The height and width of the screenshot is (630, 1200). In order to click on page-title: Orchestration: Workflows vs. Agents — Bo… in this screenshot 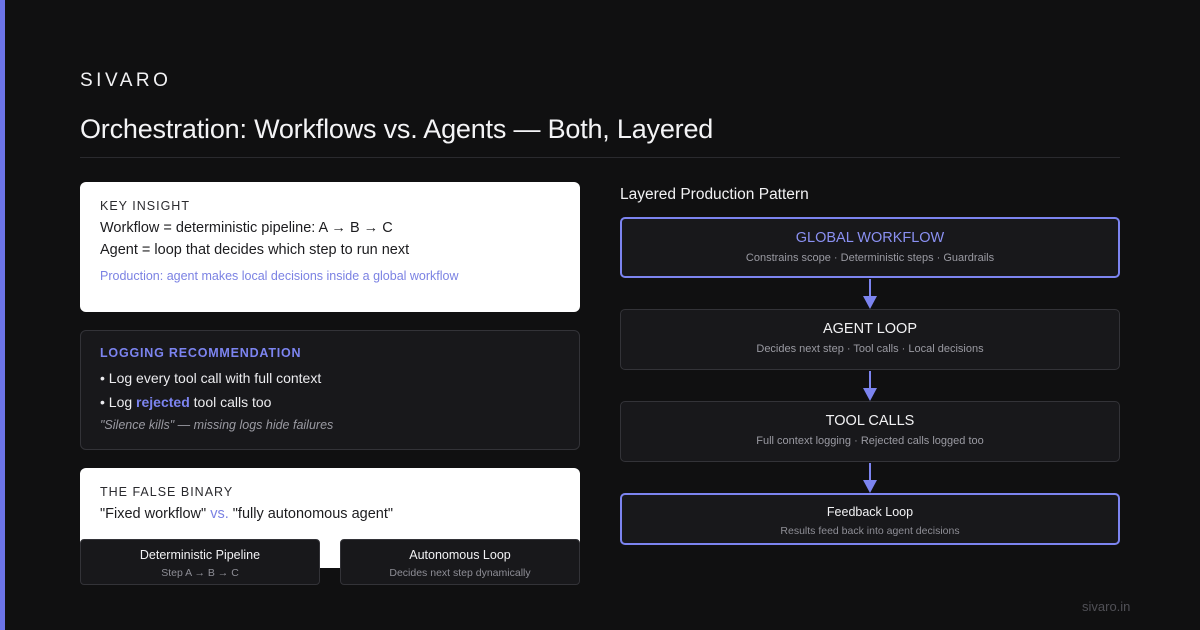, I will do `click(397, 129)`.